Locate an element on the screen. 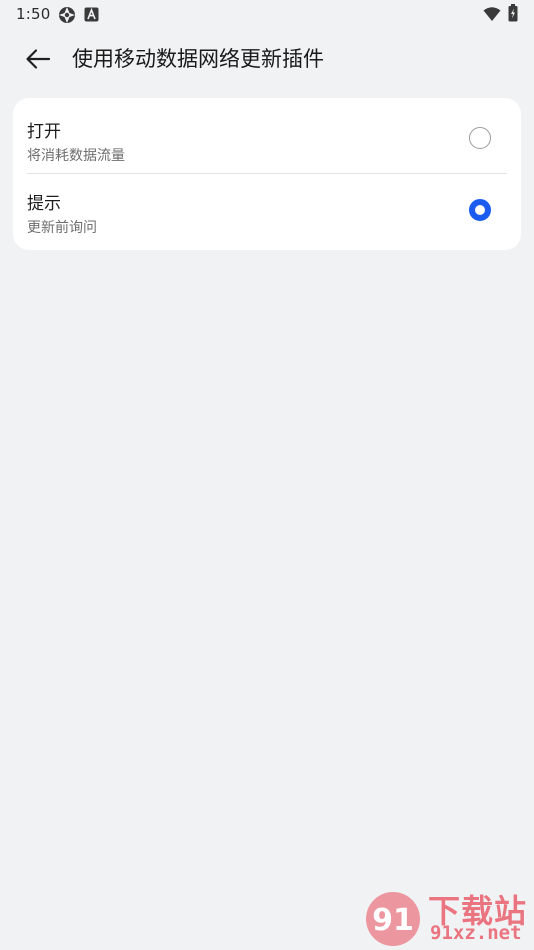  option-row-open: 打开 将消耗数据流量 is located at coordinates (267, 138).